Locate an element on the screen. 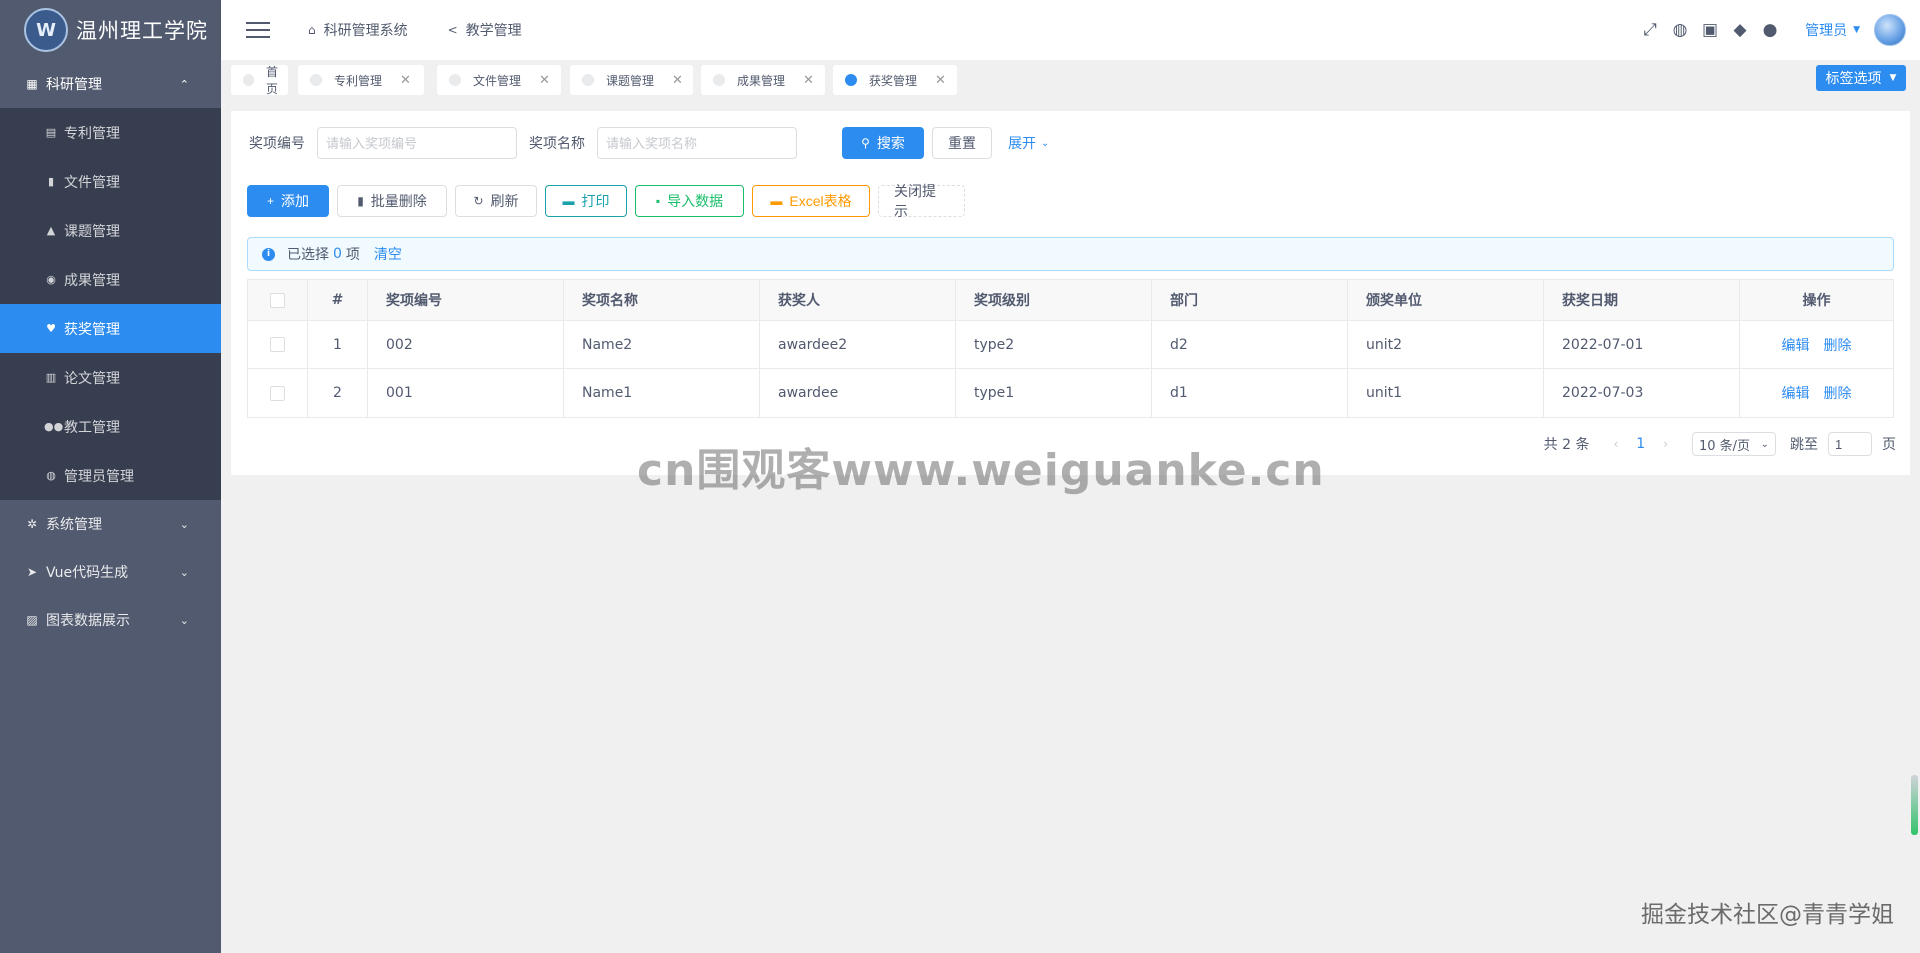 The image size is (1920, 953). github-icon: ● is located at coordinates (1770, 30).